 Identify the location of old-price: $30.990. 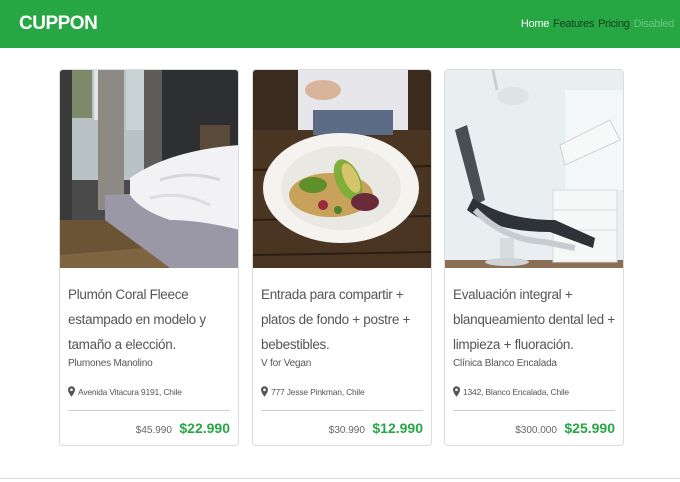
(346, 430).